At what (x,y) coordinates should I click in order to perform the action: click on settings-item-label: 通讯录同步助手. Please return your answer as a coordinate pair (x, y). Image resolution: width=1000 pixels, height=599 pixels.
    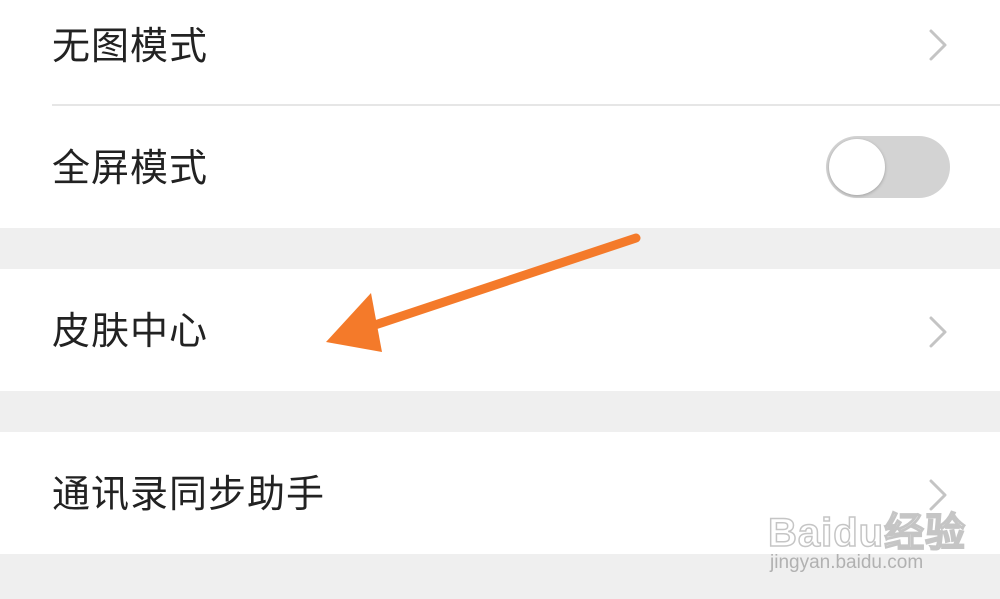
    Looking at the image, I should click on (189, 494).